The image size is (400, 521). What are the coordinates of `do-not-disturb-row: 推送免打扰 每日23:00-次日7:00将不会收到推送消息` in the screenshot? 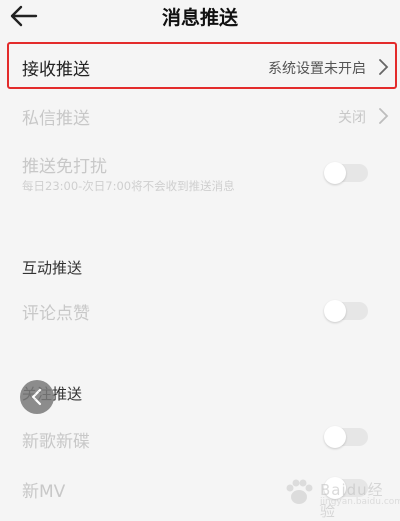 It's located at (200, 172).